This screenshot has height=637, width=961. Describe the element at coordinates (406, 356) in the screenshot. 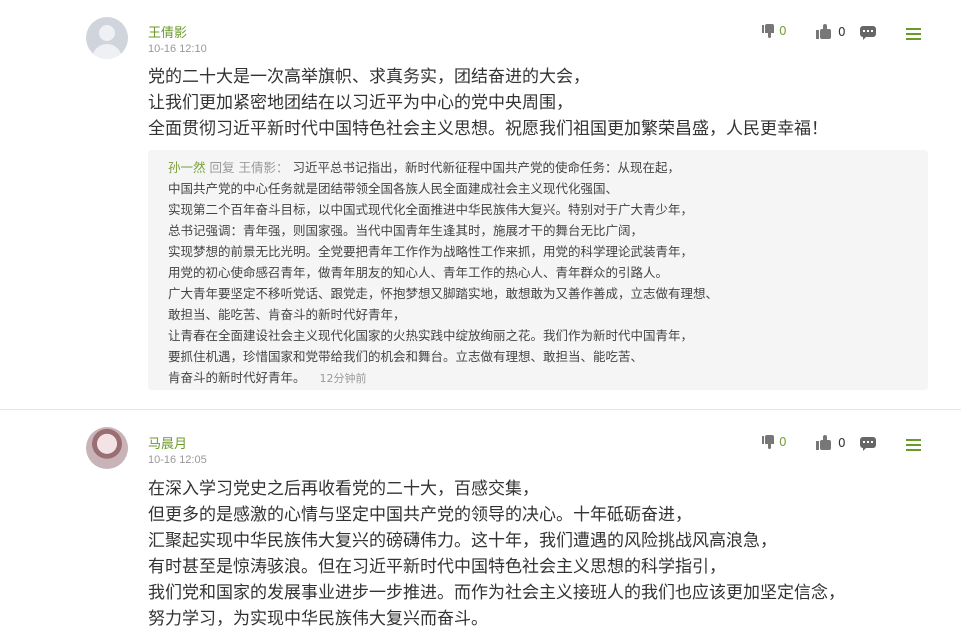

I see `reply-line: 要抓住机遇，珍惜国家和党带给我们的机会和舞台。立志做有理想、敢担当、能吃苦、` at that location.